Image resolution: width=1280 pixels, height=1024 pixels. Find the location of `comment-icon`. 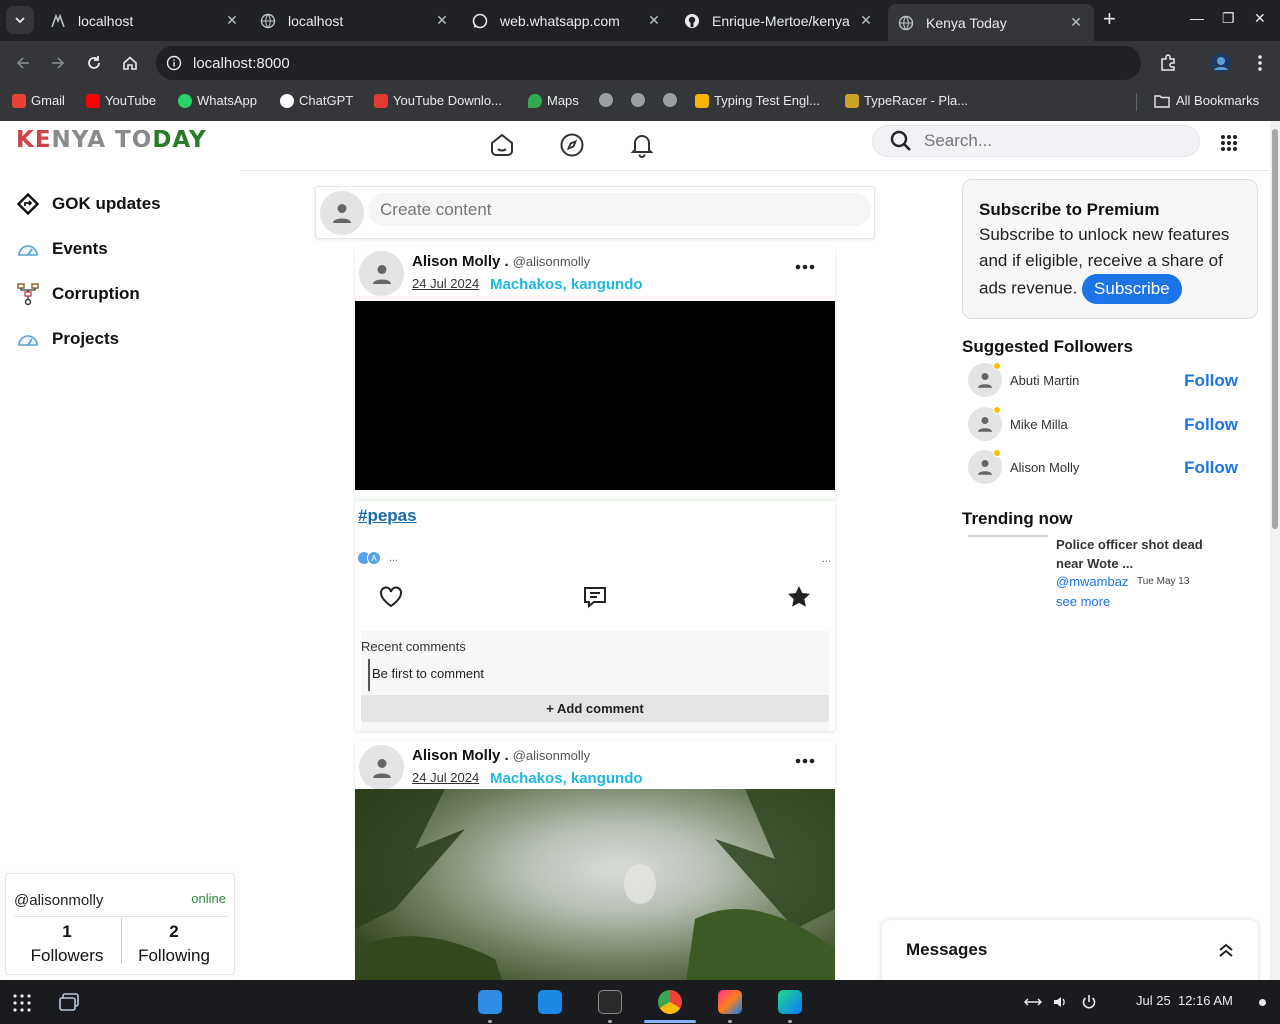

comment-icon is located at coordinates (595, 597).